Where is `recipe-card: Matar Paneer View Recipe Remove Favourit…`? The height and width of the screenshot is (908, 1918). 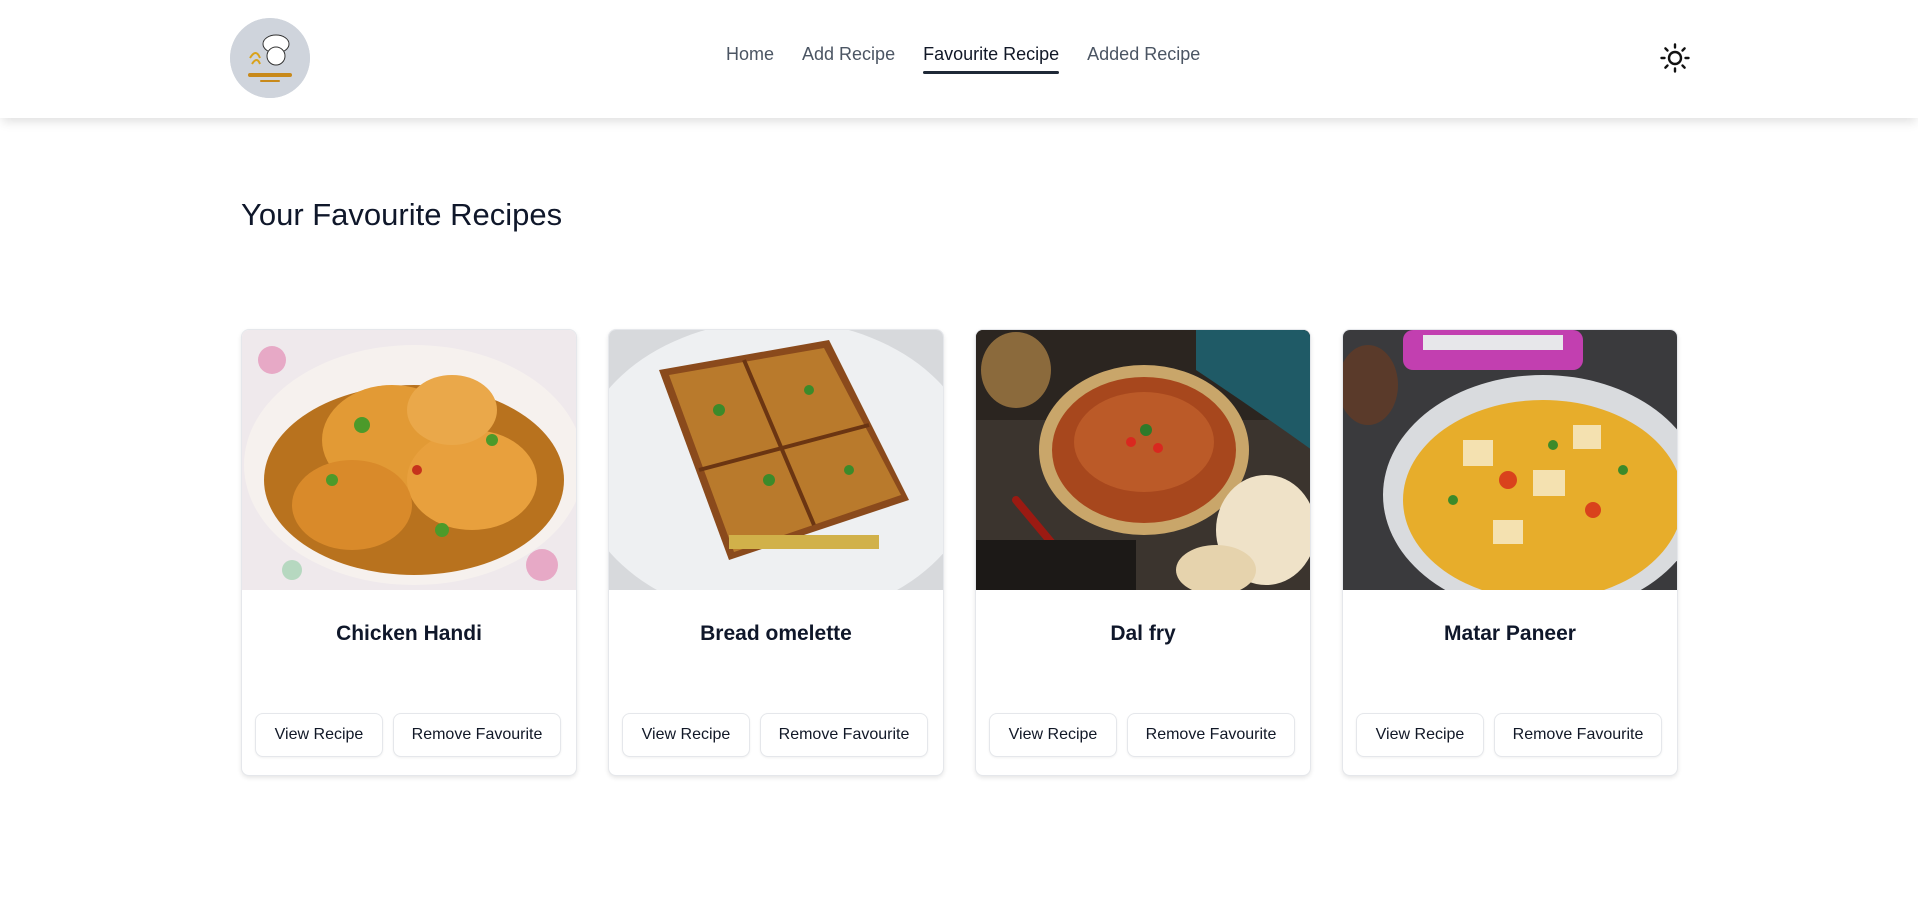
recipe-card: Matar Paneer View Recipe Remove Favourit… is located at coordinates (1510, 552).